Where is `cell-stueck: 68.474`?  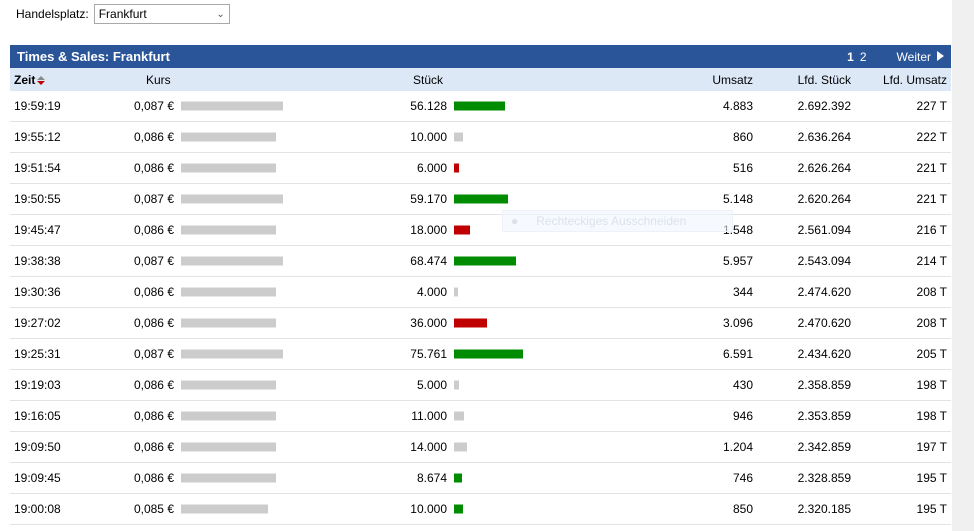
cell-stueck: 68.474 is located at coordinates (428, 261).